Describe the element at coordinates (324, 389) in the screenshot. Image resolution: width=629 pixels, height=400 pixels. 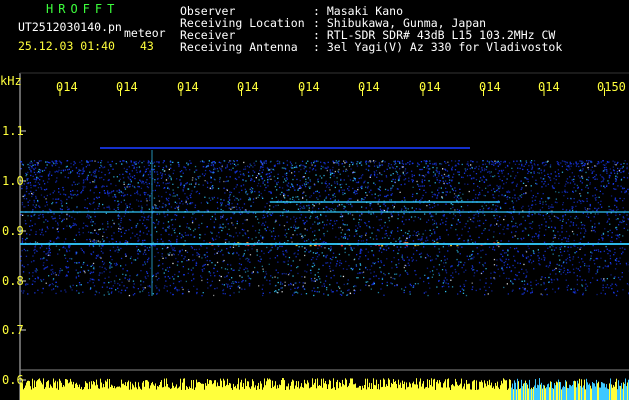
I see `signal-level-bar` at that location.